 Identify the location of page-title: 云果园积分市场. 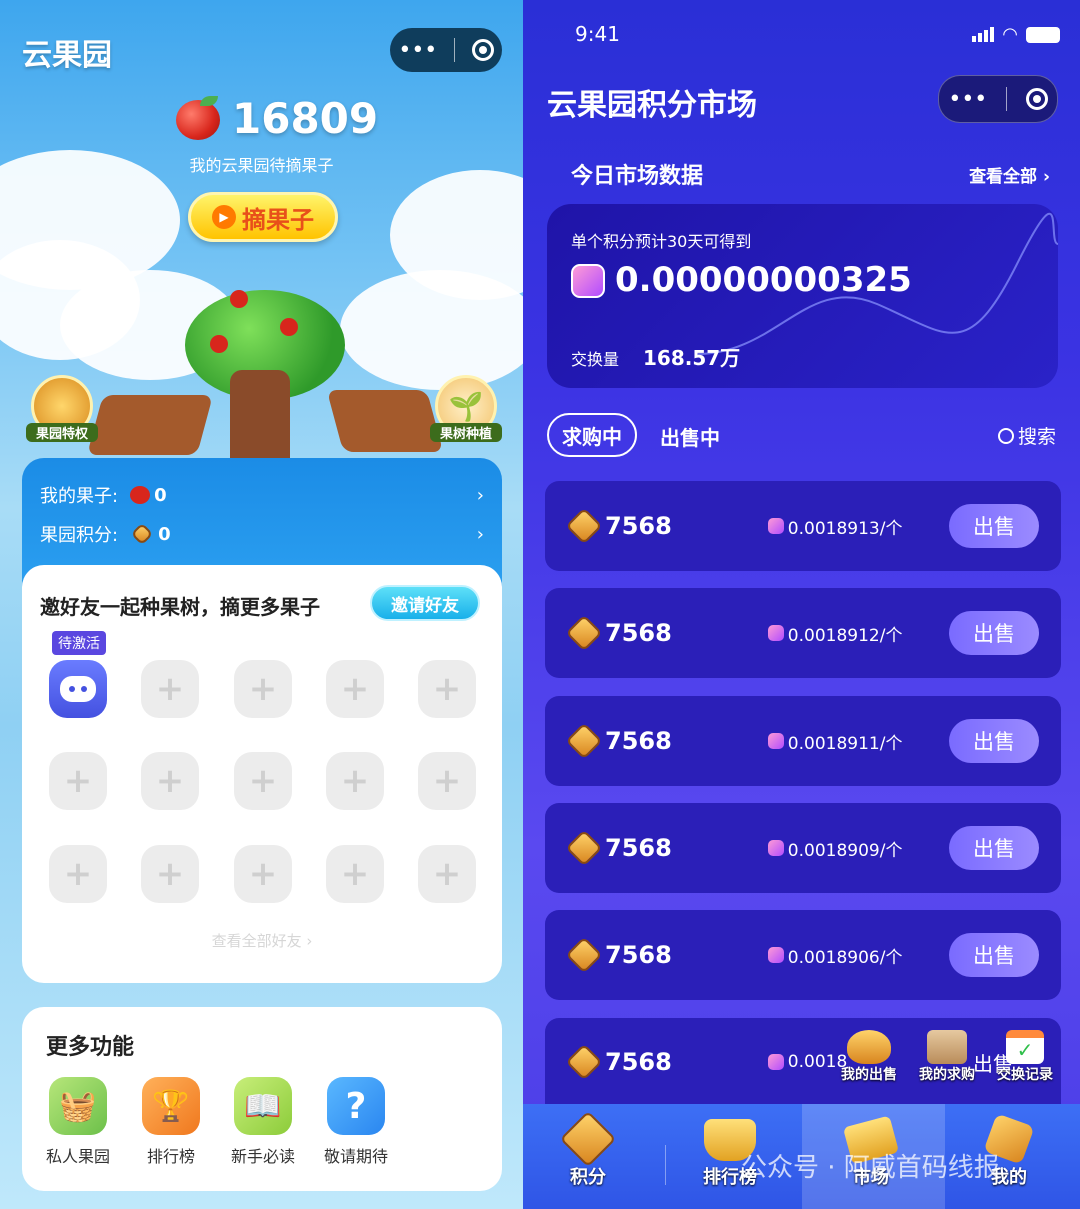
(652, 105).